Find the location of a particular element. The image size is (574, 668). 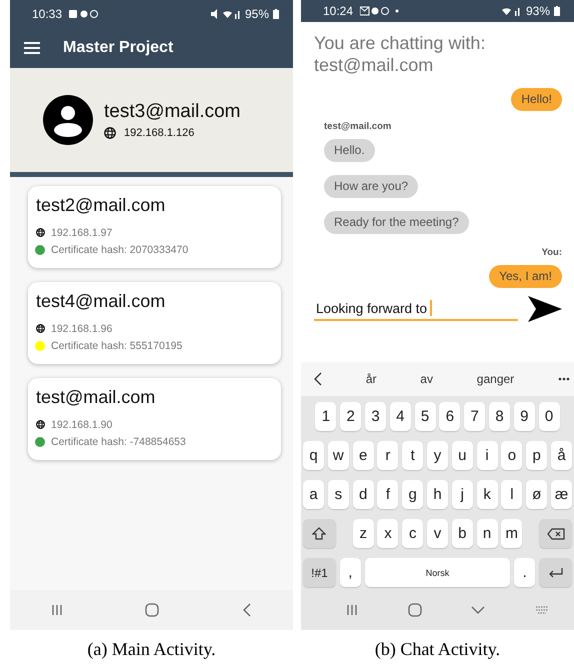

certificate-hash: Certificate hash: -748854653 is located at coordinates (118, 442).